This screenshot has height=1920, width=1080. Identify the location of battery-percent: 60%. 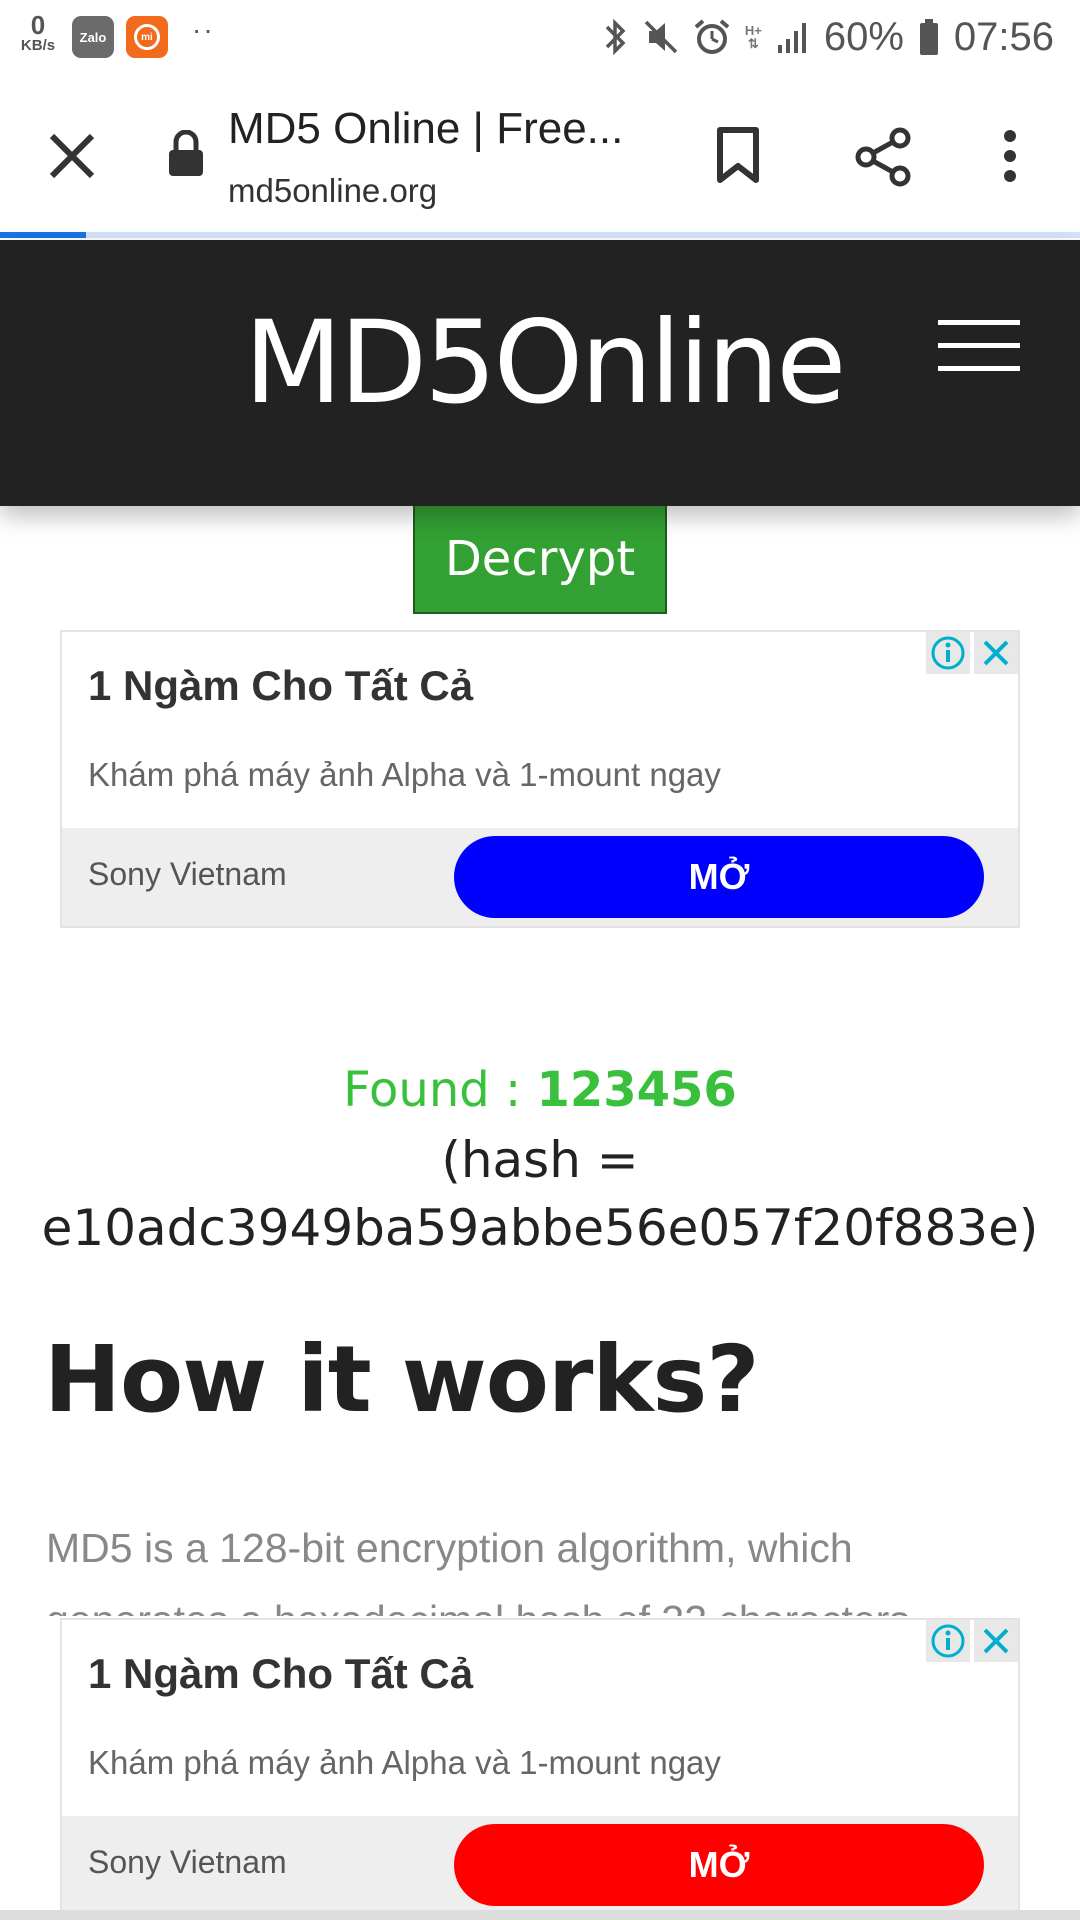
(863, 36).